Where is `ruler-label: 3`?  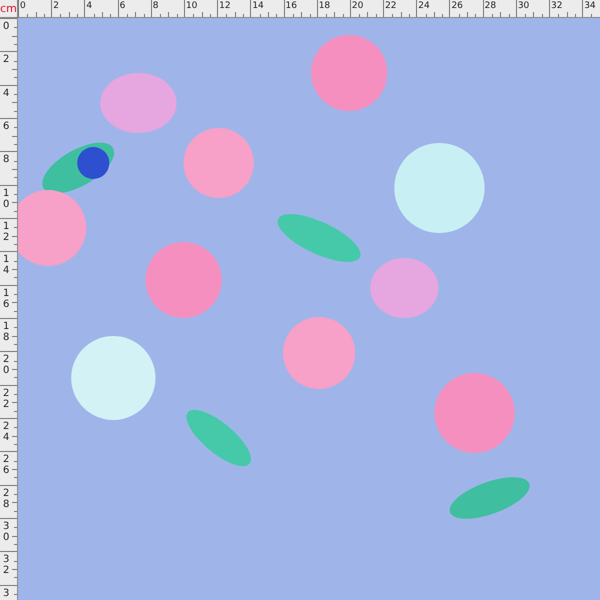
ruler-label: 3 is located at coordinates (6, 593).